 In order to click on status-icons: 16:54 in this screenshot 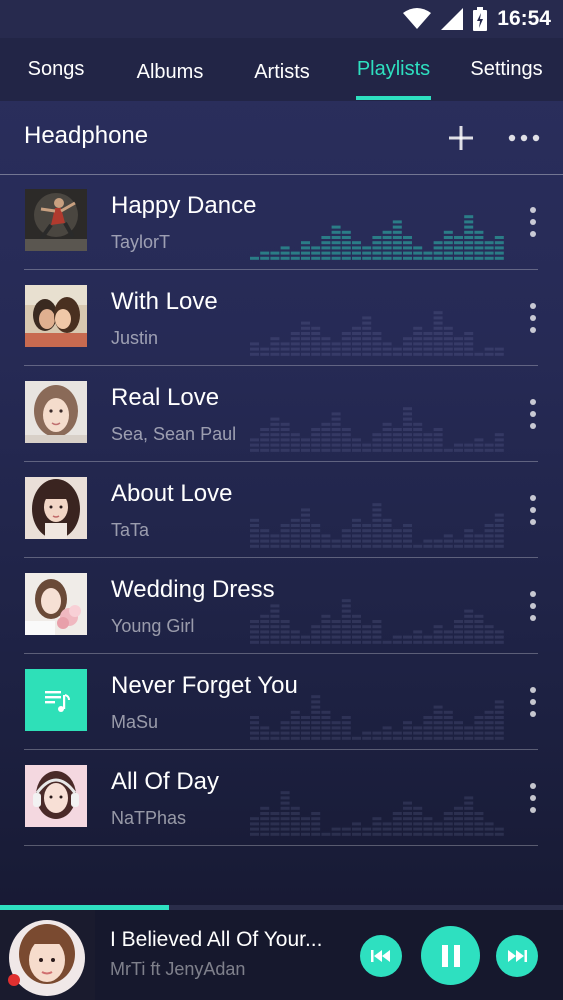, I will do `click(477, 19)`.